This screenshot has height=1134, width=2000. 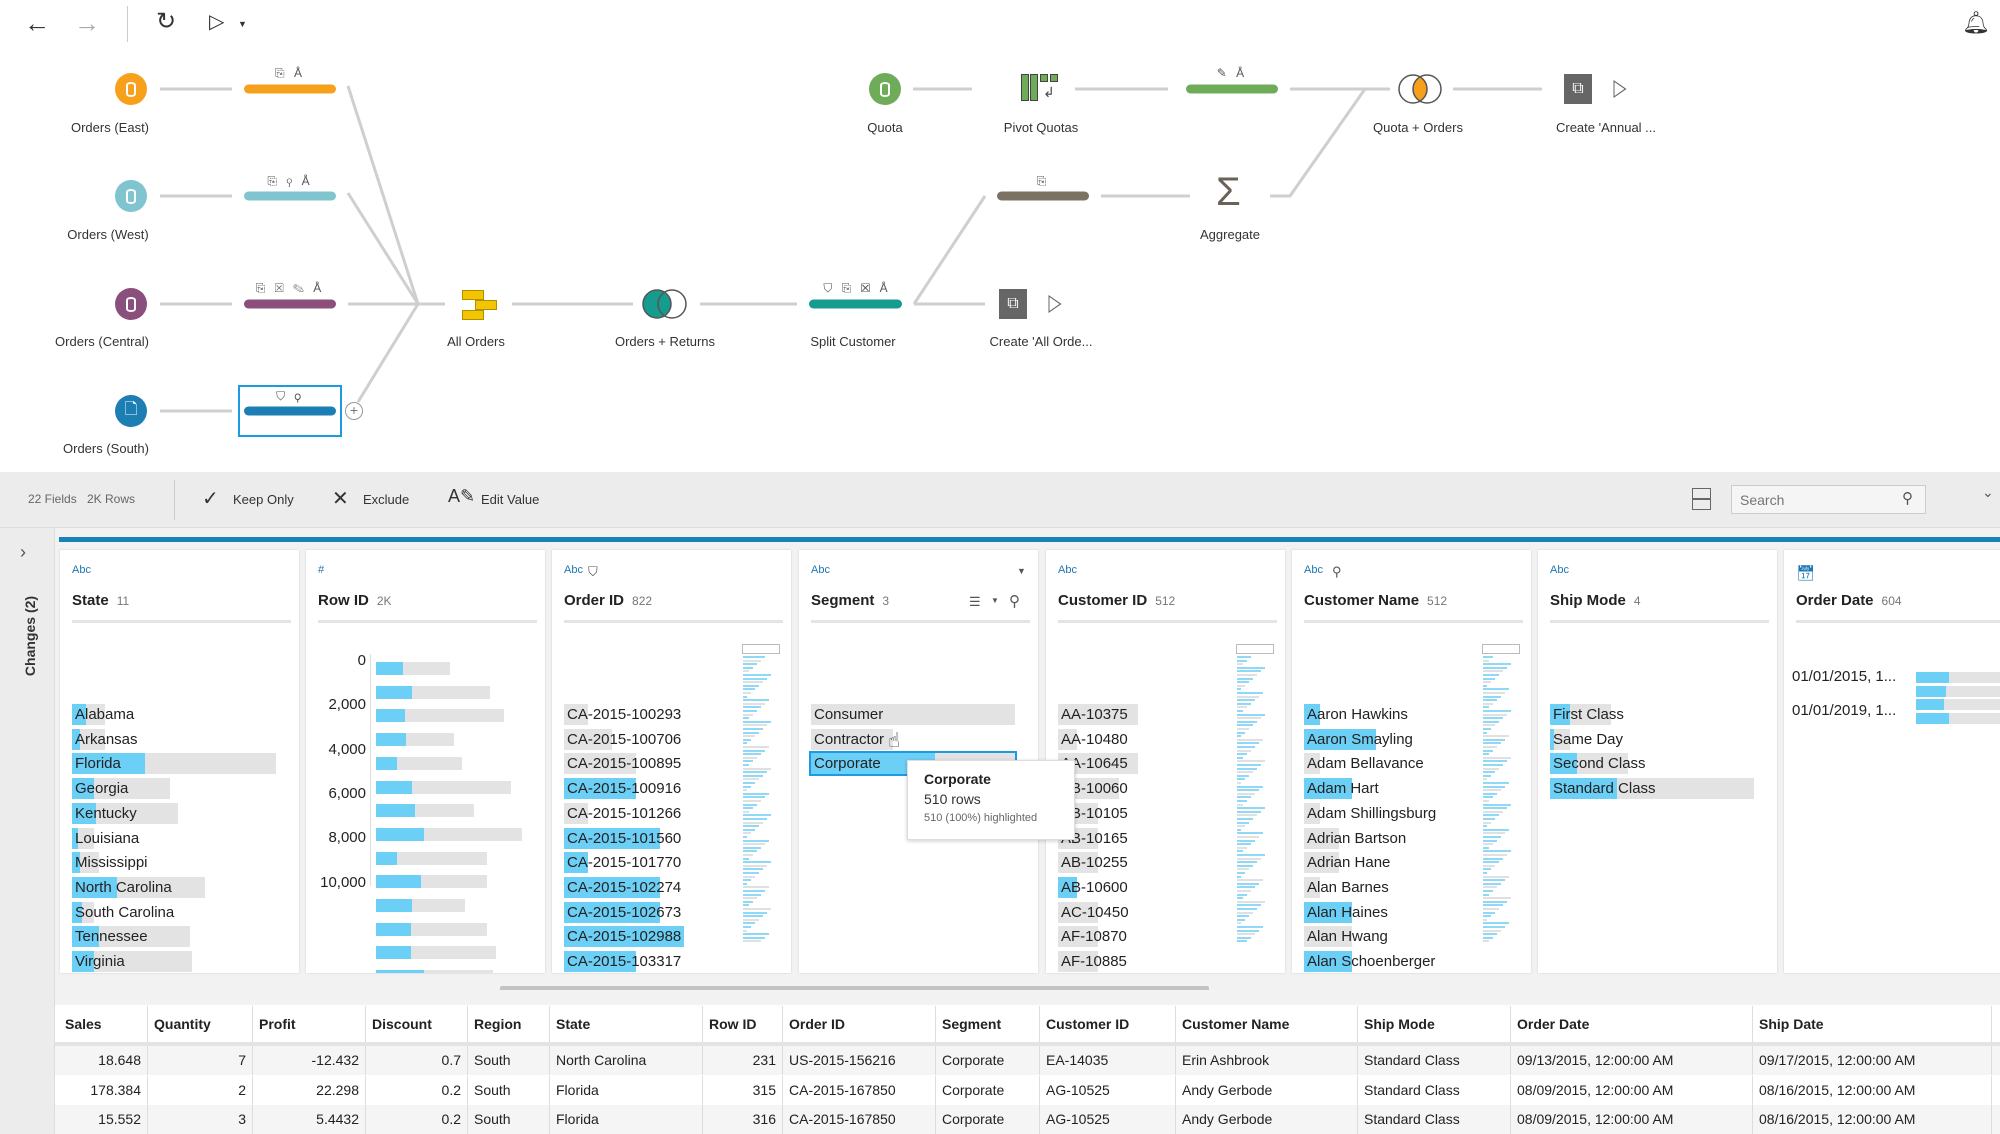 What do you see at coordinates (1384, 714) in the screenshot?
I see `value-row: Aaron Hawkins` at bounding box center [1384, 714].